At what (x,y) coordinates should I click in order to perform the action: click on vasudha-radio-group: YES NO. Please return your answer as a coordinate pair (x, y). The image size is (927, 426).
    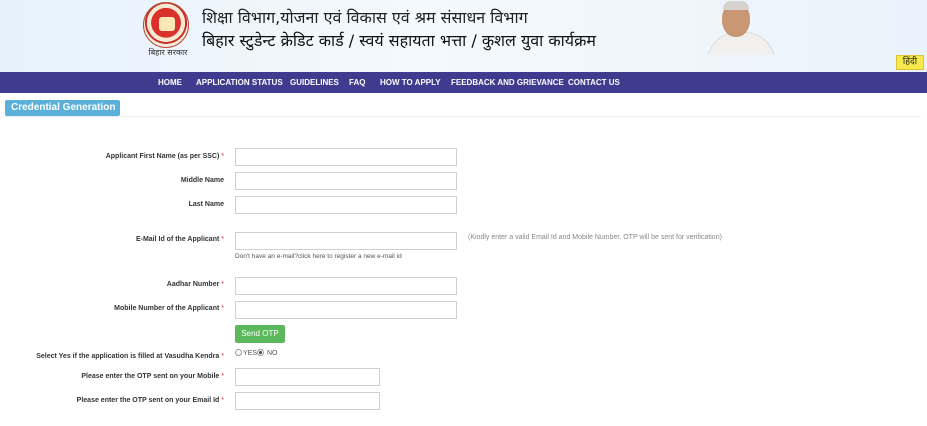
    Looking at the image, I should click on (256, 355).